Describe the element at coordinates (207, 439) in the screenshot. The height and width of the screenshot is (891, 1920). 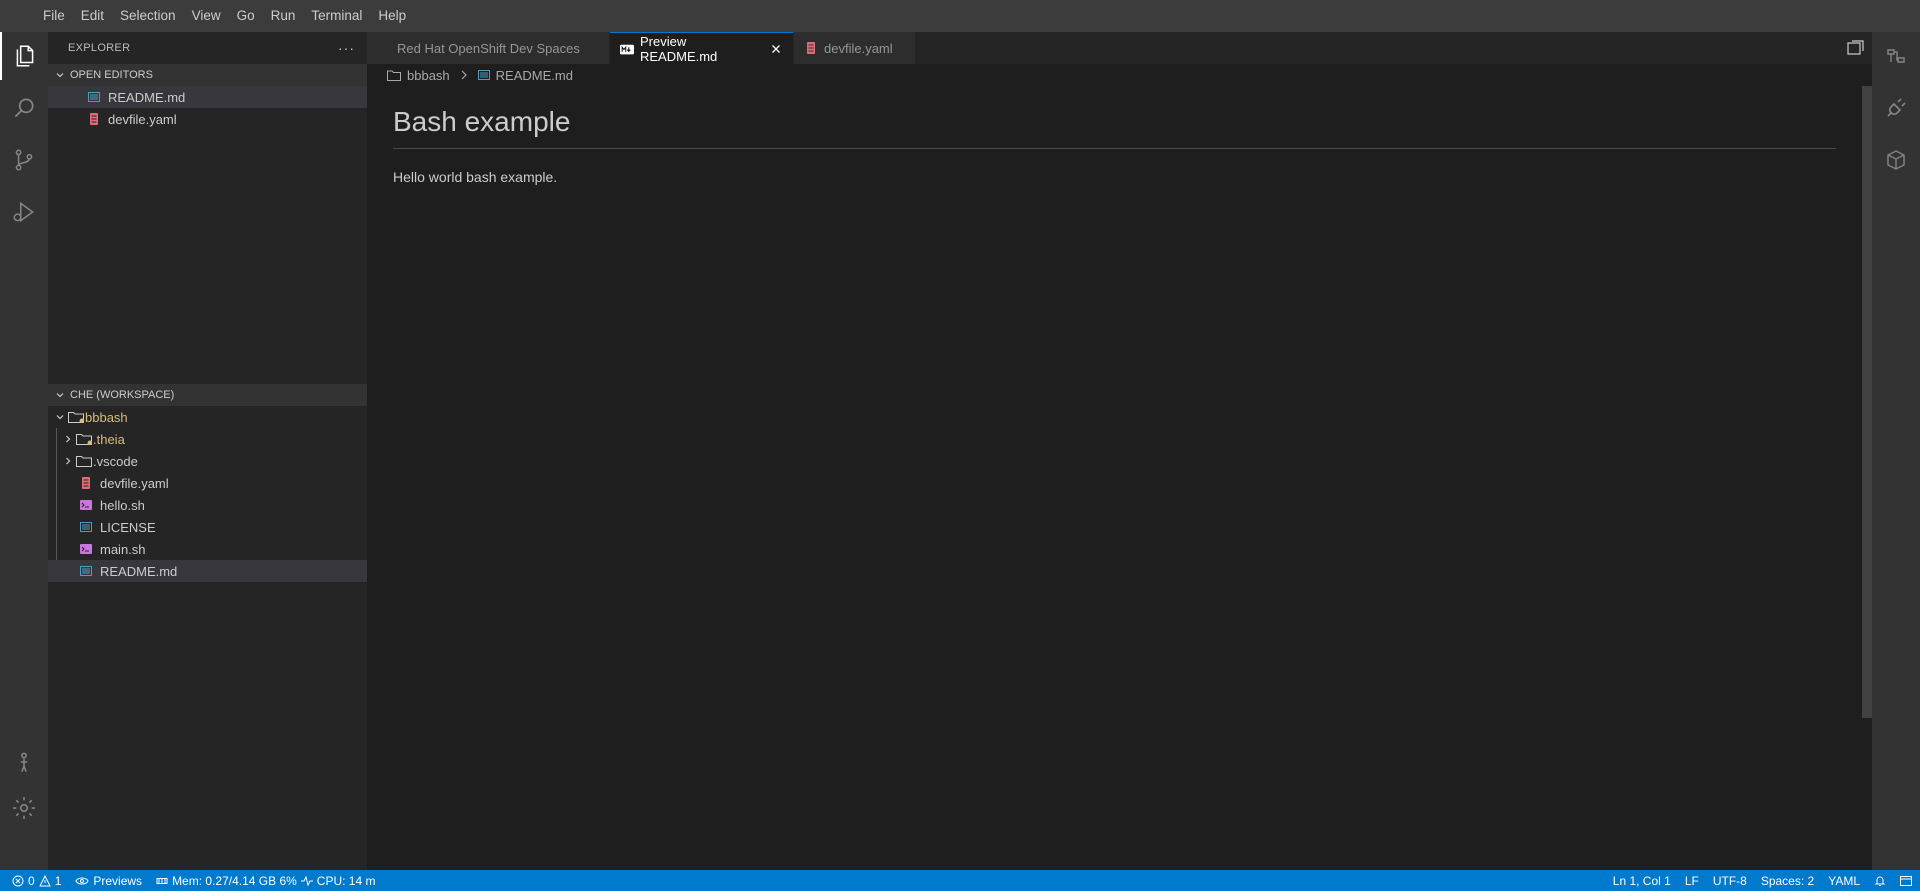
I see `tree-folder-theia: .theia` at that location.